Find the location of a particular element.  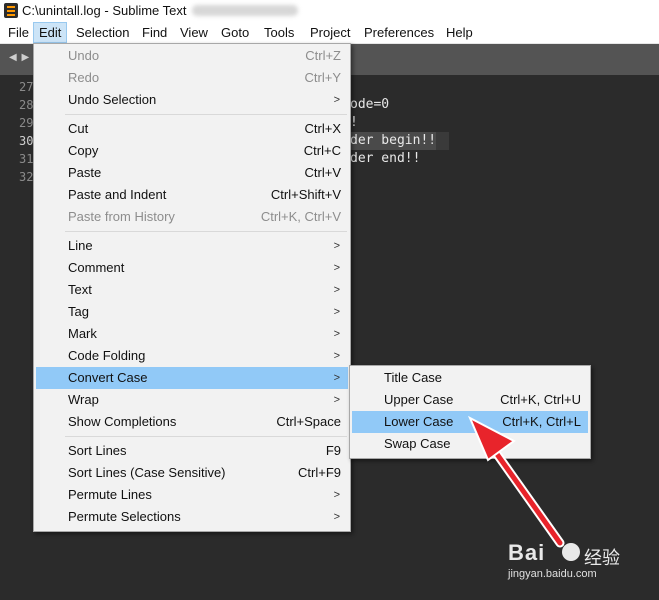

watermark-logo-text: Bai is located at coordinates (527, 552).